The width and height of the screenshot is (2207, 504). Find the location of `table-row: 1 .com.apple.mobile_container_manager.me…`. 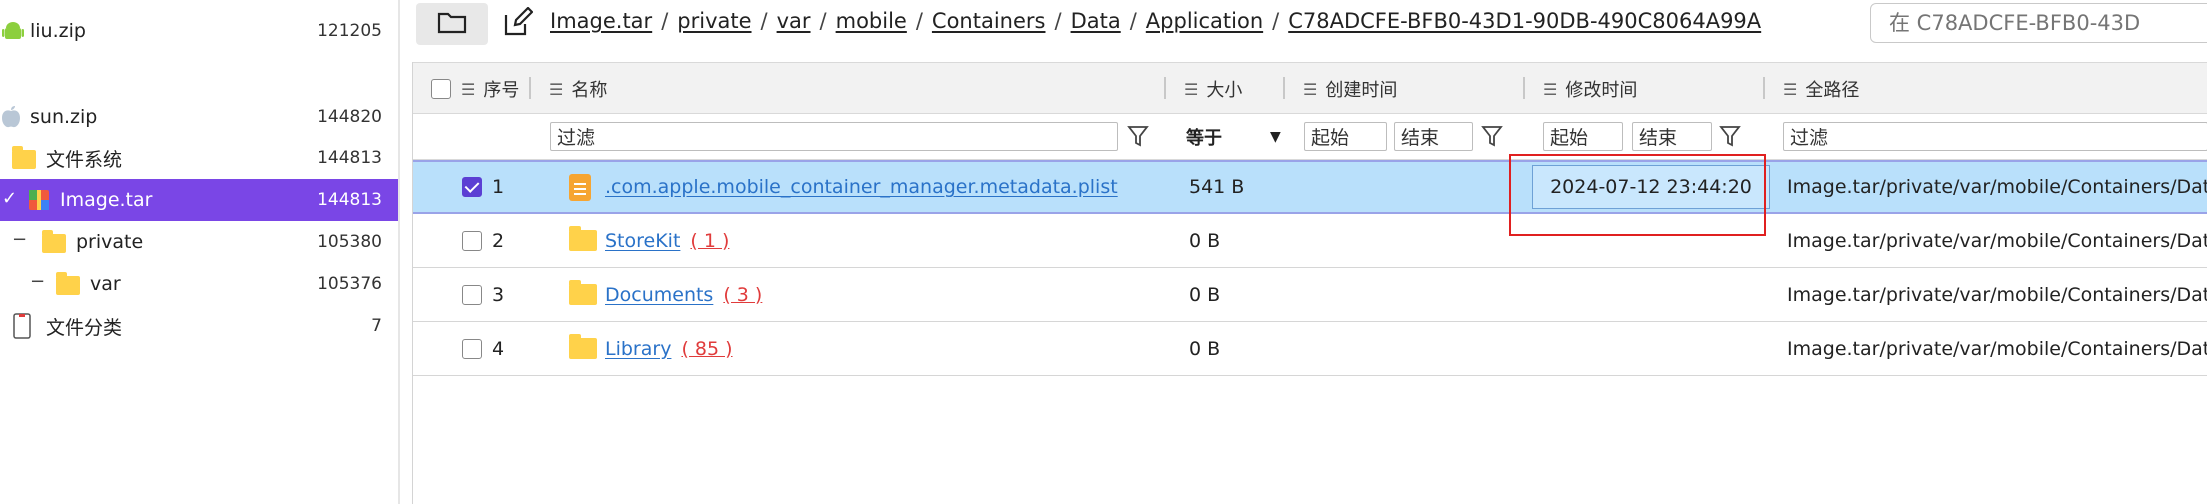

table-row: 1 .com.apple.mobile_container_manager.me… is located at coordinates (1310, 187).